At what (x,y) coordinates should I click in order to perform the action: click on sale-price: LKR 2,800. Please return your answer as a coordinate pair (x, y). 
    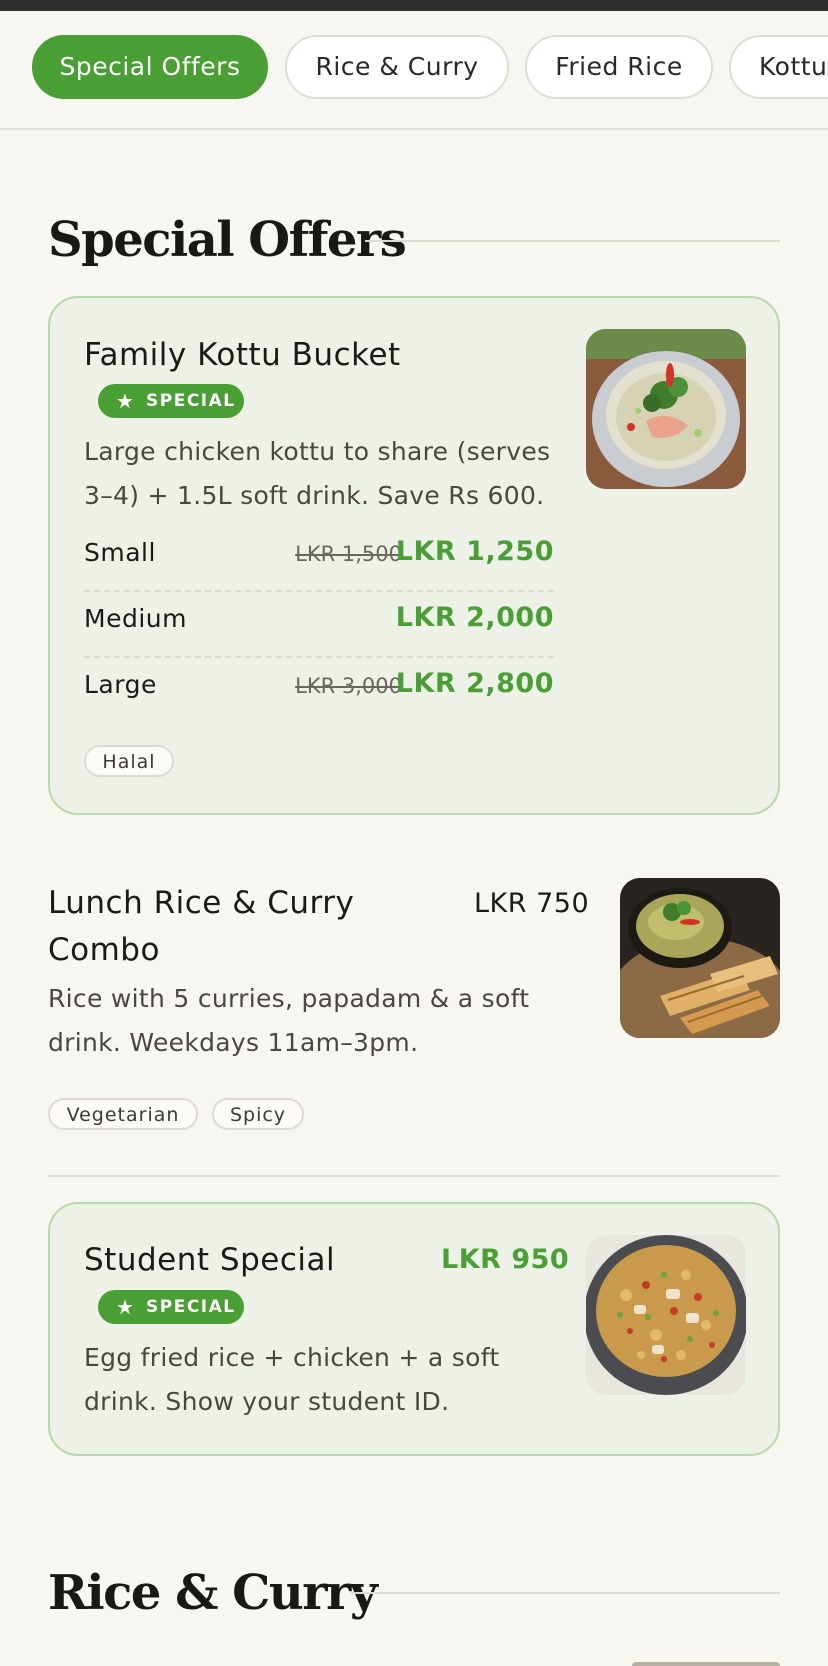
    Looking at the image, I should click on (474, 683).